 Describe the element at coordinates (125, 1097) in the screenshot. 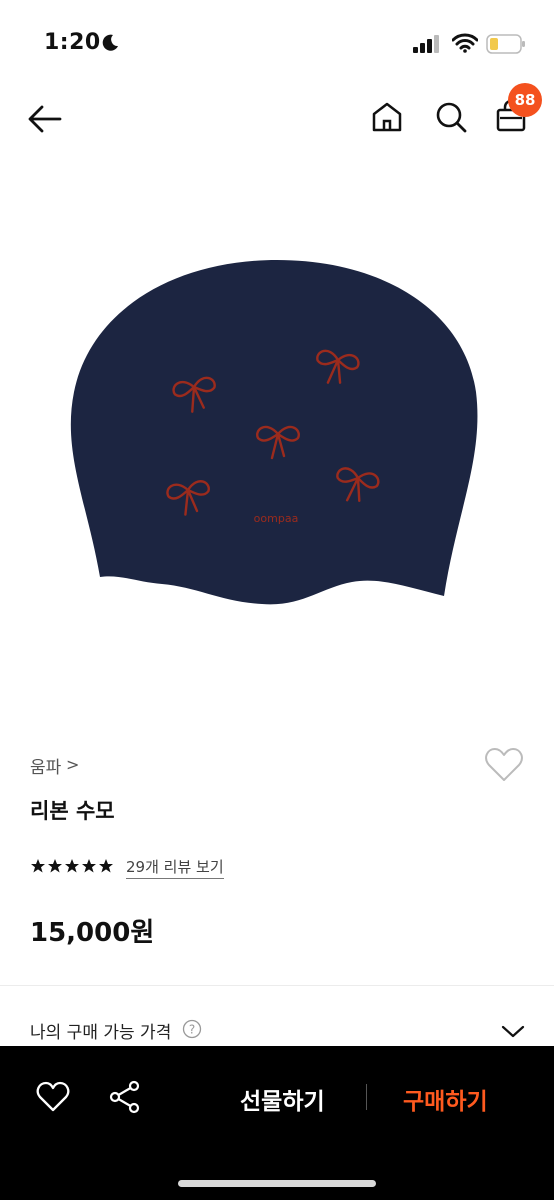

I see `share-icon` at that location.